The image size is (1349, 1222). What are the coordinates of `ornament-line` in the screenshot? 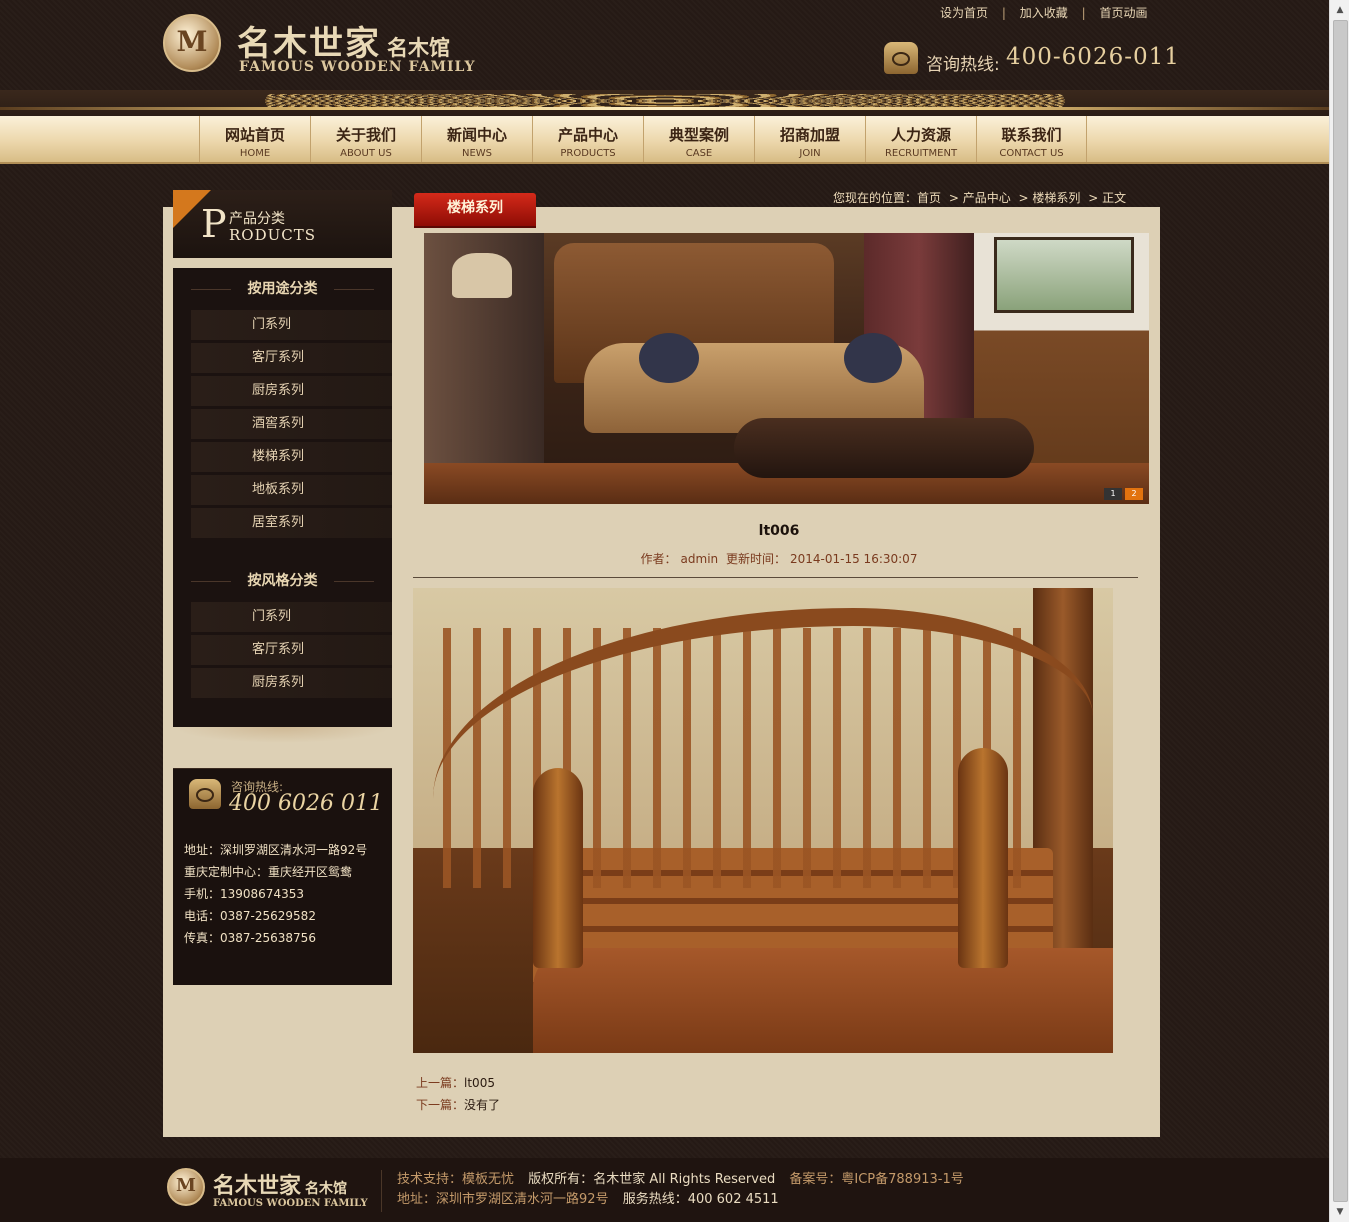 It's located at (664, 108).